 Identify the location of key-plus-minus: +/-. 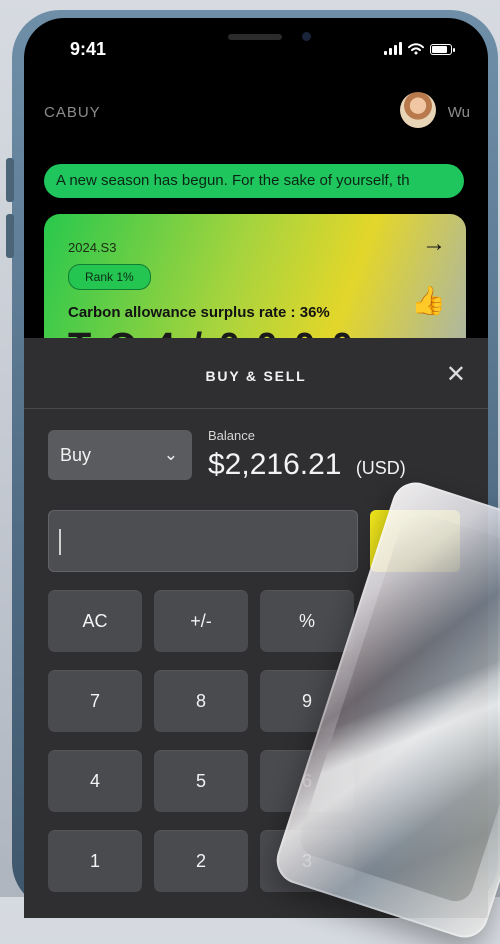
(201, 621).